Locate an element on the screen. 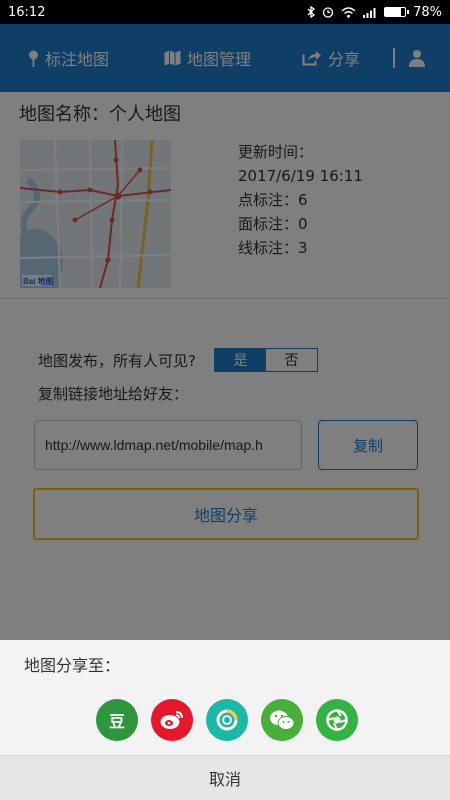 The image size is (450, 800). wifi-icon is located at coordinates (348, 12).